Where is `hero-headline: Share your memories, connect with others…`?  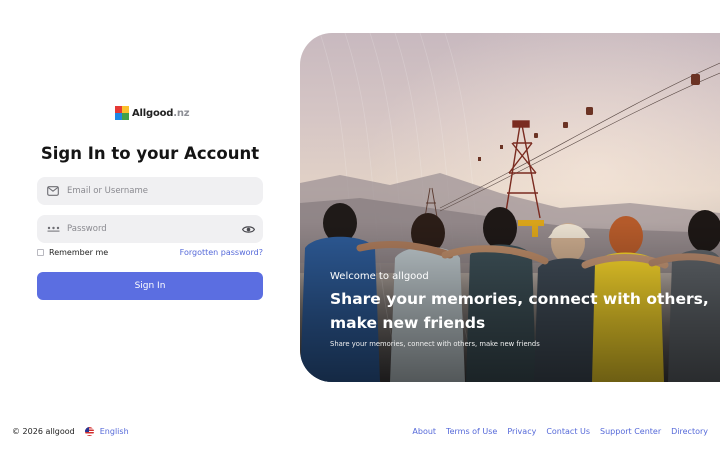 hero-headline: Share your memories, connect with others… is located at coordinates (519, 311).